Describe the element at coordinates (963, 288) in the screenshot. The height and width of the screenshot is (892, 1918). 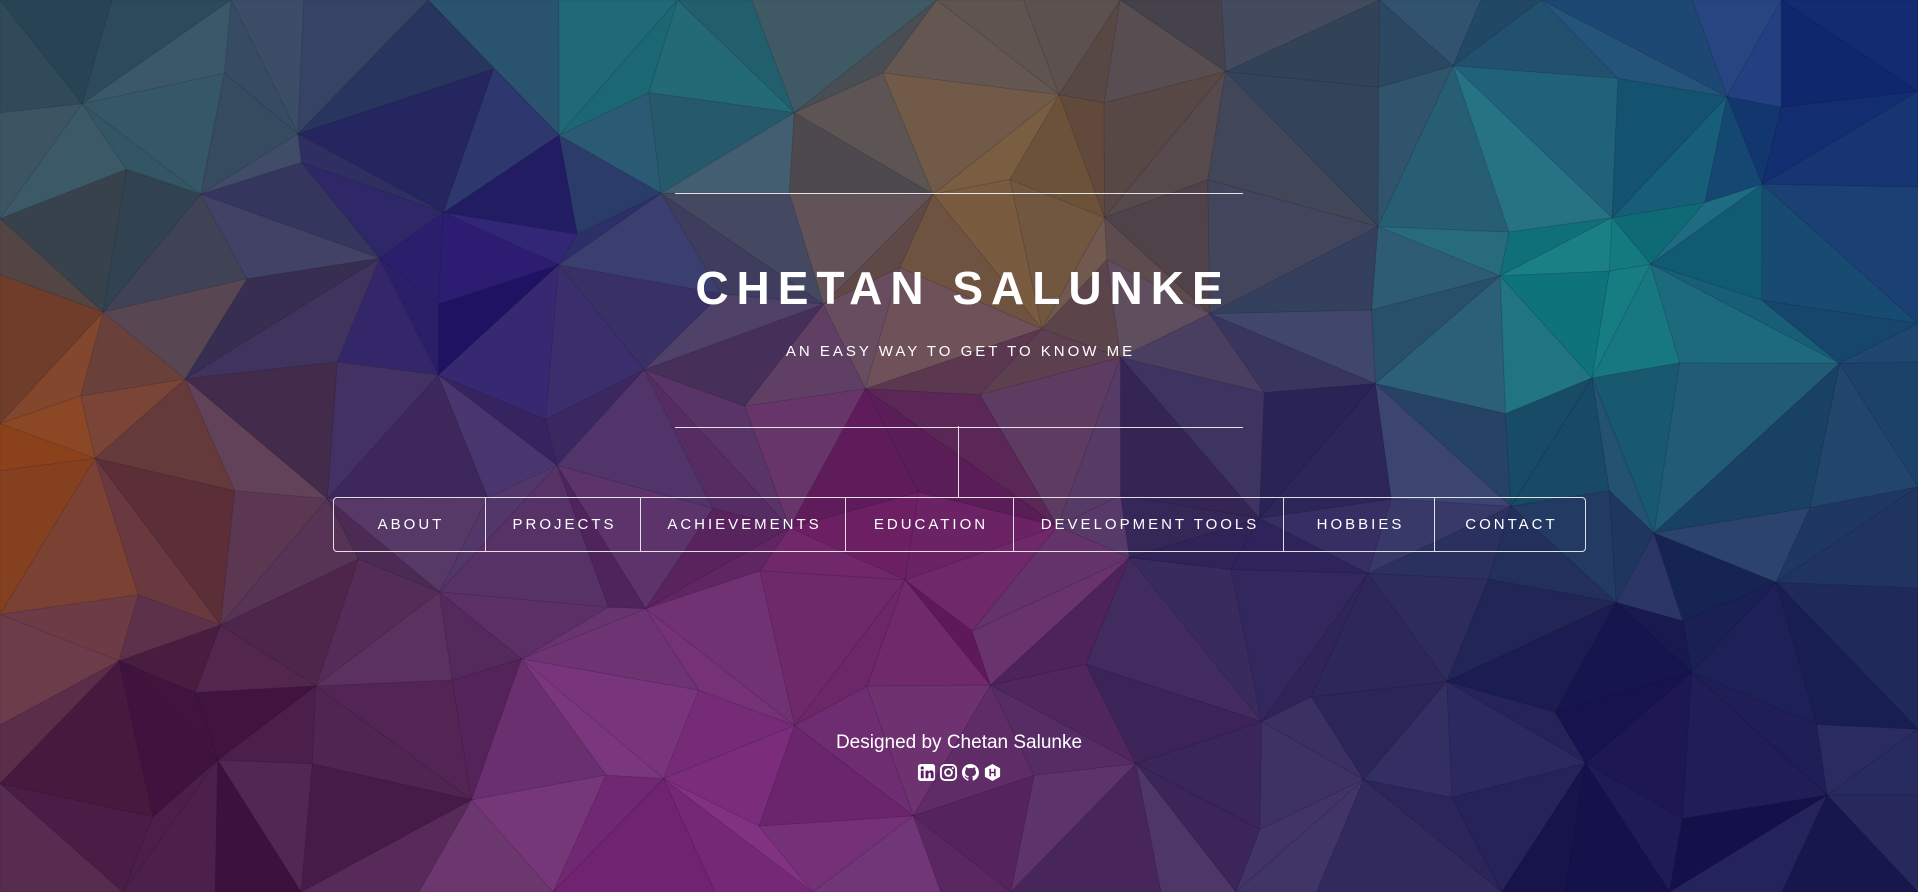
I see `site-title: CHETAN SALUNKE` at that location.